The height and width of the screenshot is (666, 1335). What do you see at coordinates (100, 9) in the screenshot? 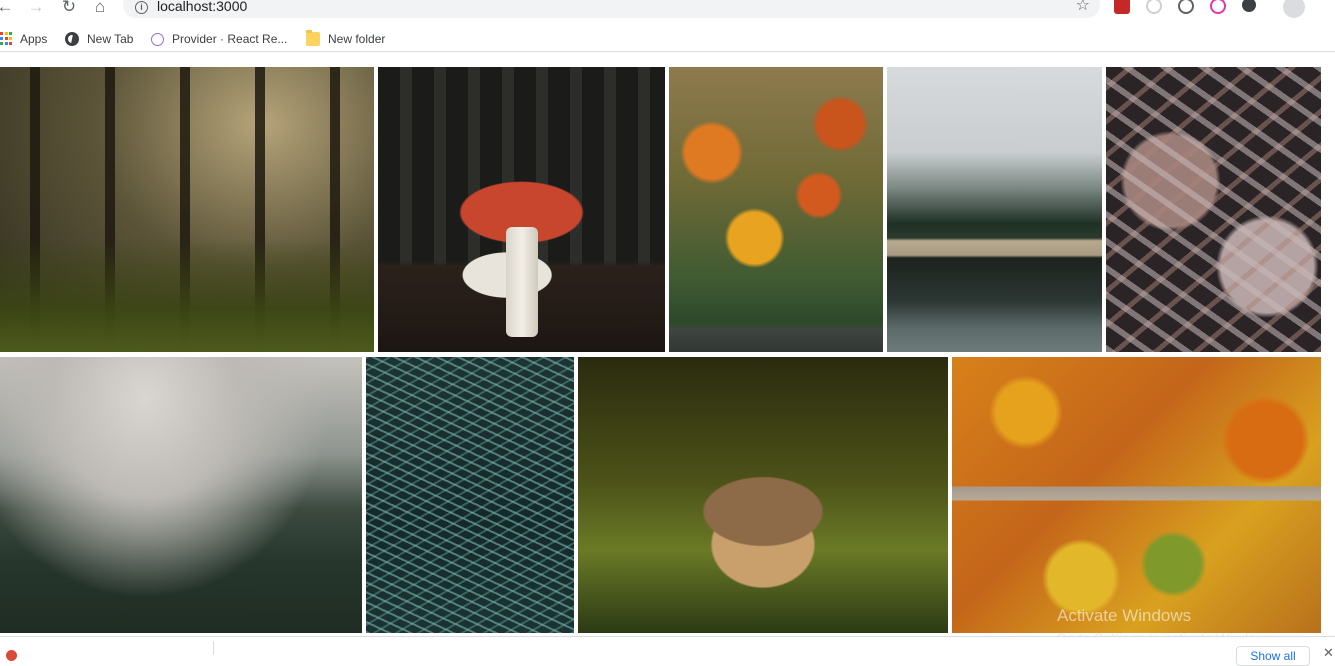
I see `home-icon: ⌂` at bounding box center [100, 9].